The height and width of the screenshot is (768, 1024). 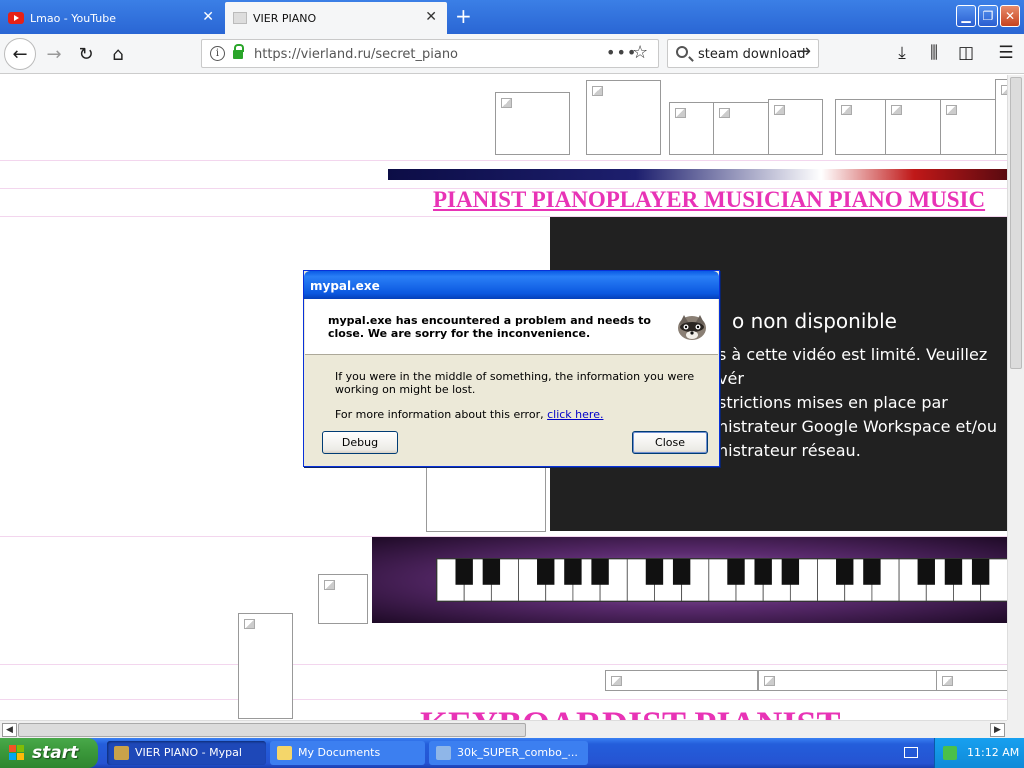 What do you see at coordinates (360, 442) in the screenshot?
I see `debug-button: Debug` at bounding box center [360, 442].